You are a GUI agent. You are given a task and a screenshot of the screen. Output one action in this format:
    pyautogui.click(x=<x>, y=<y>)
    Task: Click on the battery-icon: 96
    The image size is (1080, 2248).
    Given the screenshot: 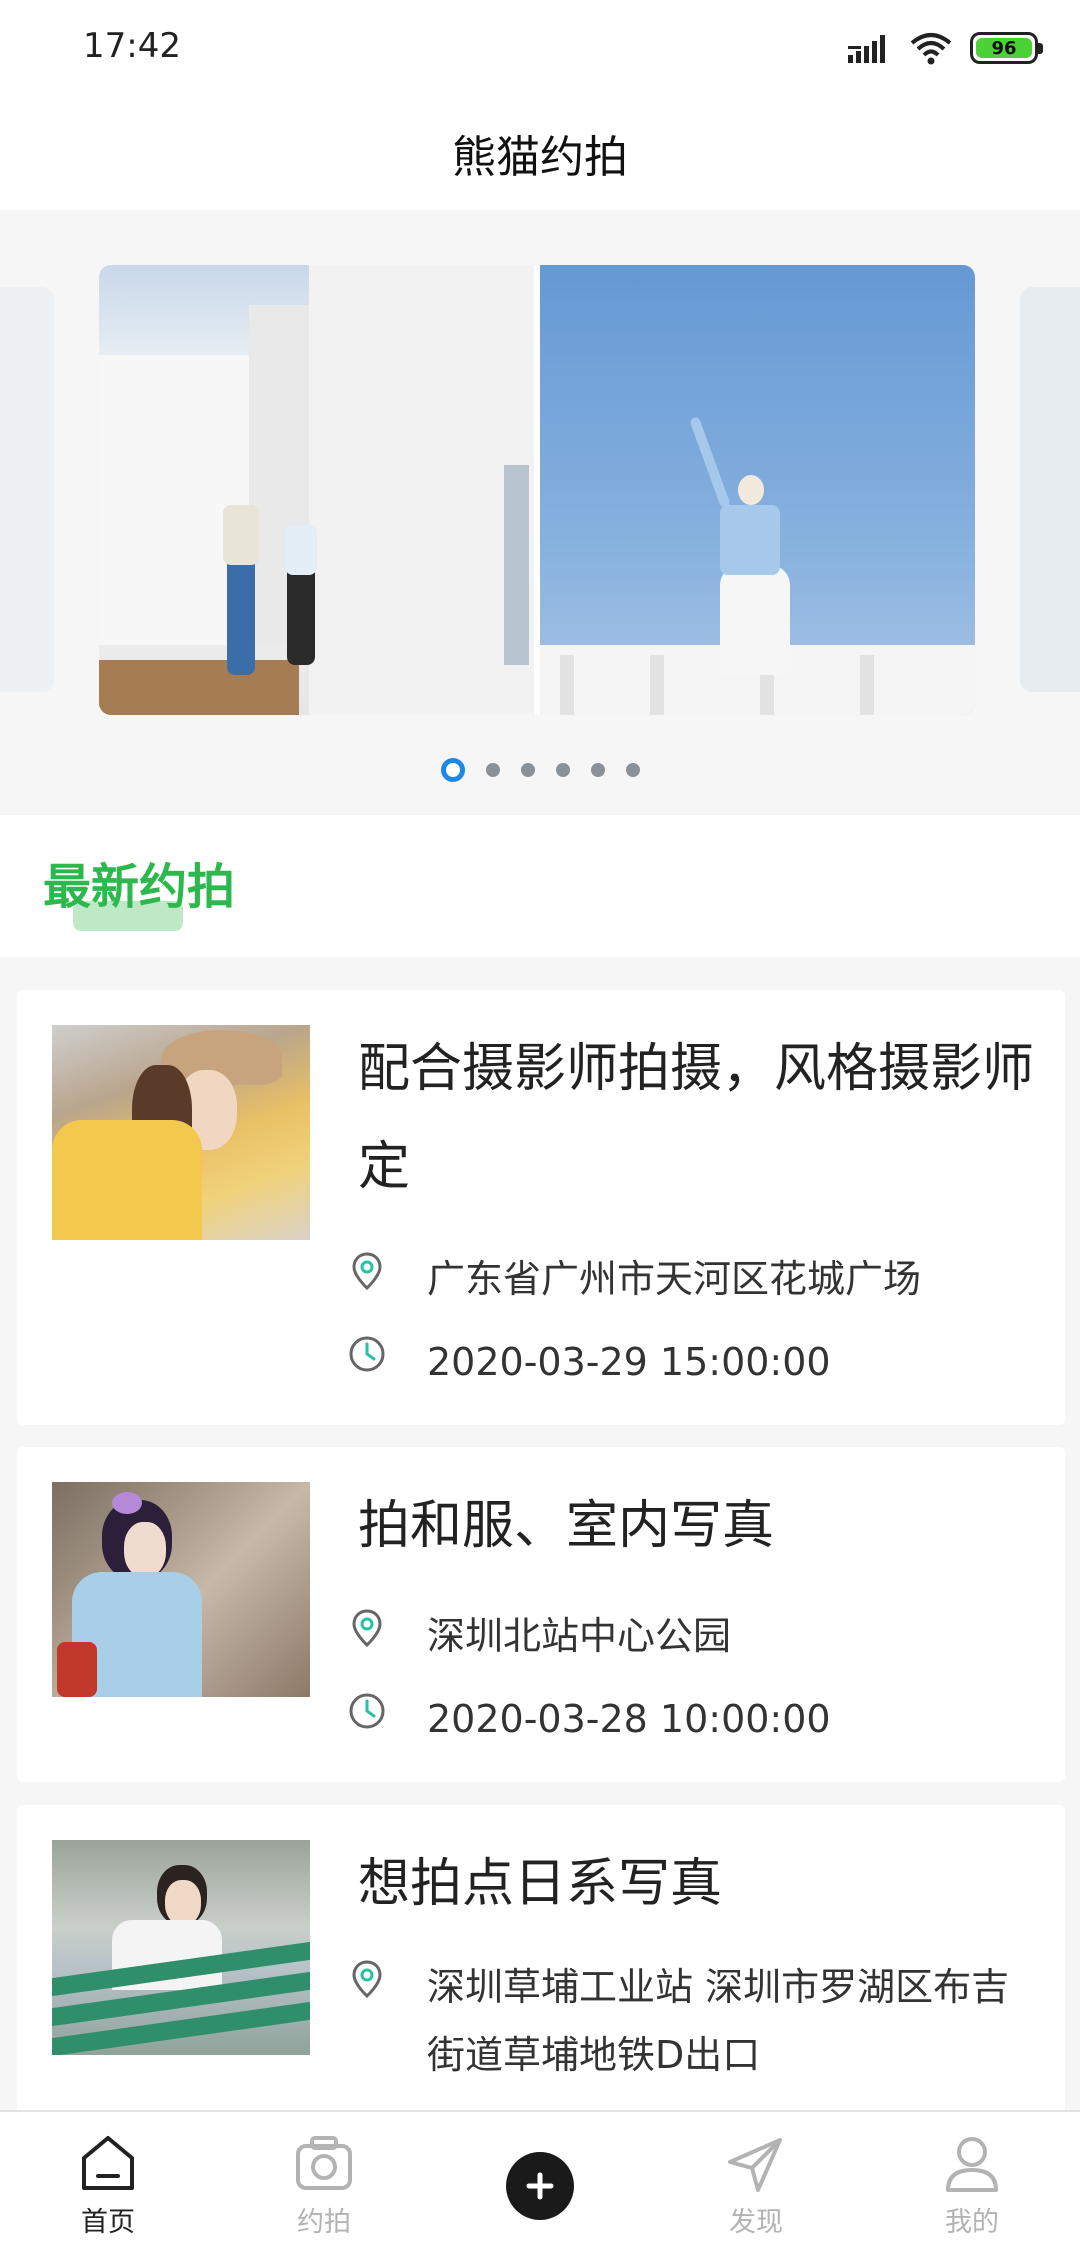 What is the action you would take?
    pyautogui.click(x=1006, y=48)
    